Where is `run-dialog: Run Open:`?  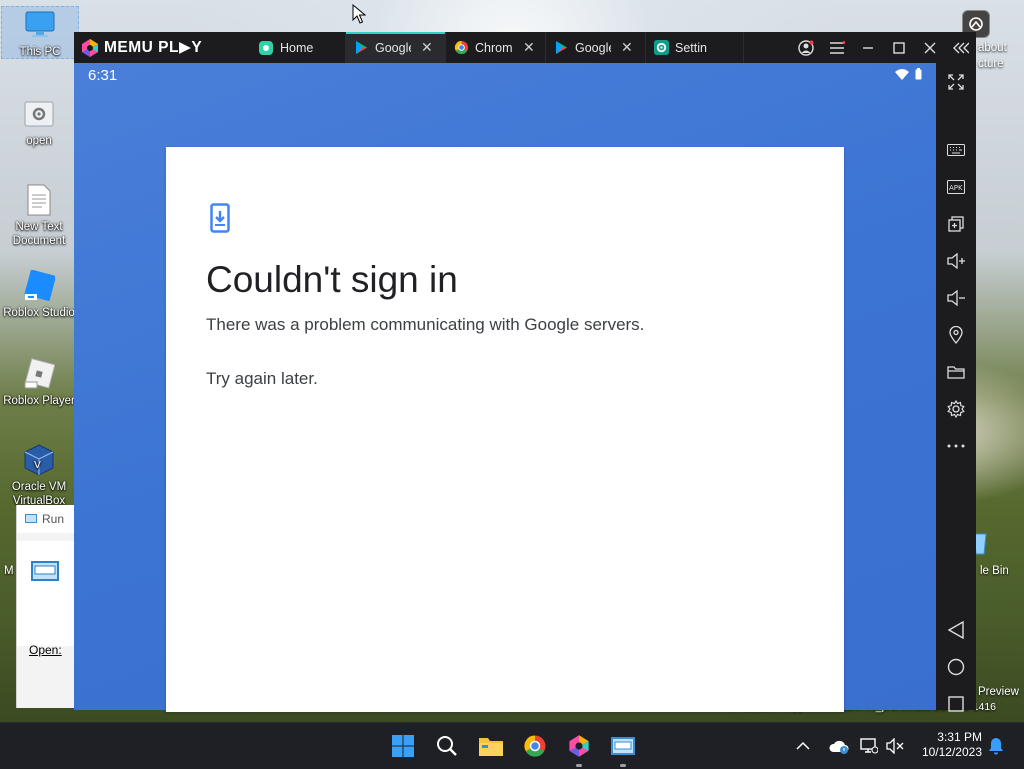
run-dialog: Run Open: is located at coordinates (45, 606).